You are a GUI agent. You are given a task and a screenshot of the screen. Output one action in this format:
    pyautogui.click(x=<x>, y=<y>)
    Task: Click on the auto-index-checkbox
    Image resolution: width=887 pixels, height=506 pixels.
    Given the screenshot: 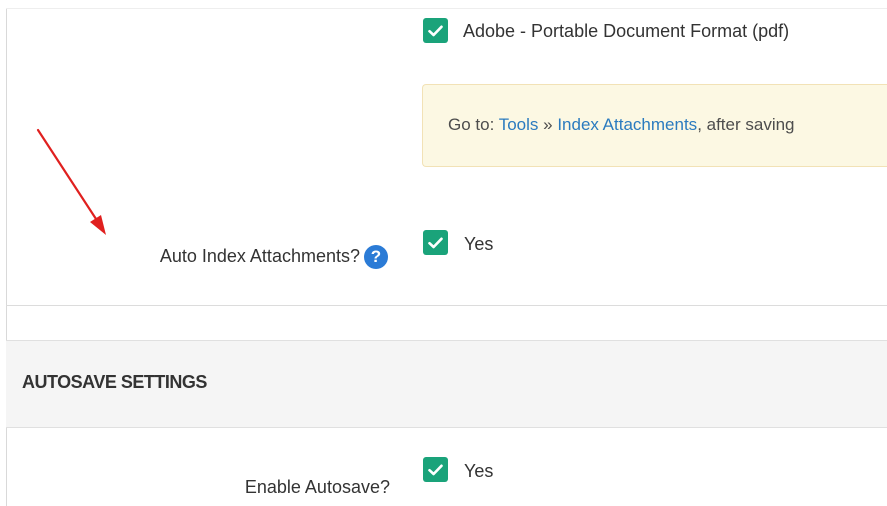 What is the action you would take?
    pyautogui.click(x=435, y=242)
    